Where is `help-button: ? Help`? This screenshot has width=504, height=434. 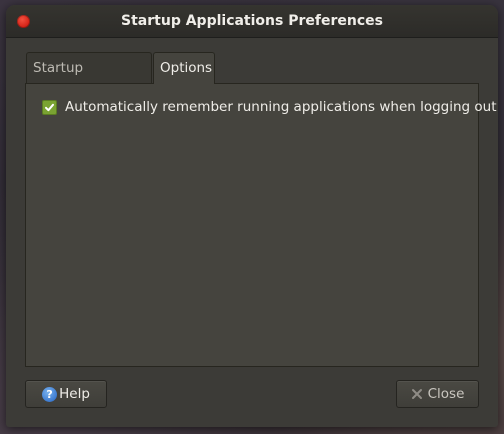 help-button: ? Help is located at coordinates (66, 394).